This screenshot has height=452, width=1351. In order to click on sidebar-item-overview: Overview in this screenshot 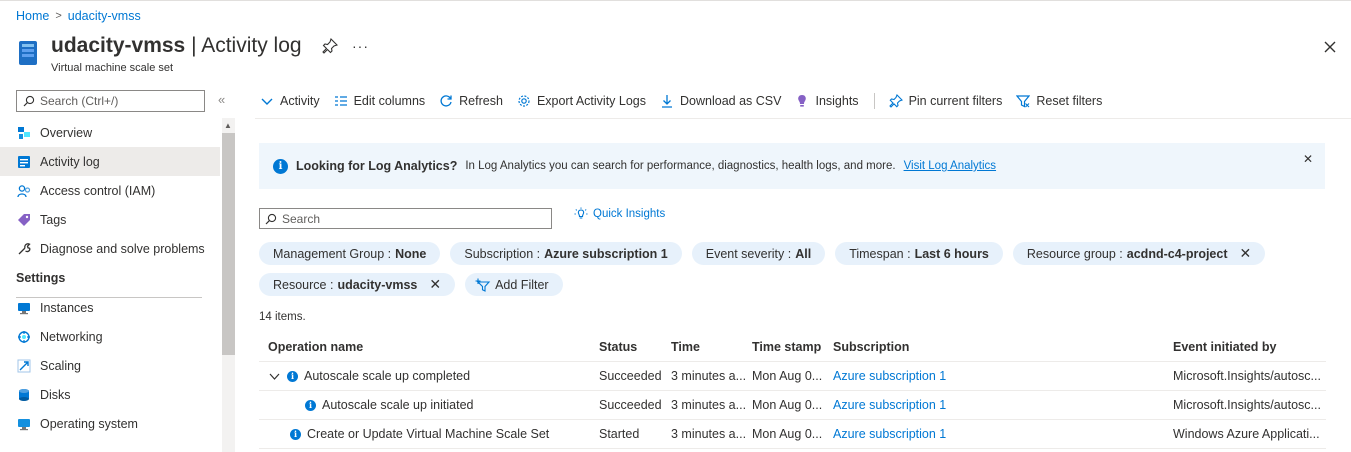, I will do `click(110, 132)`.